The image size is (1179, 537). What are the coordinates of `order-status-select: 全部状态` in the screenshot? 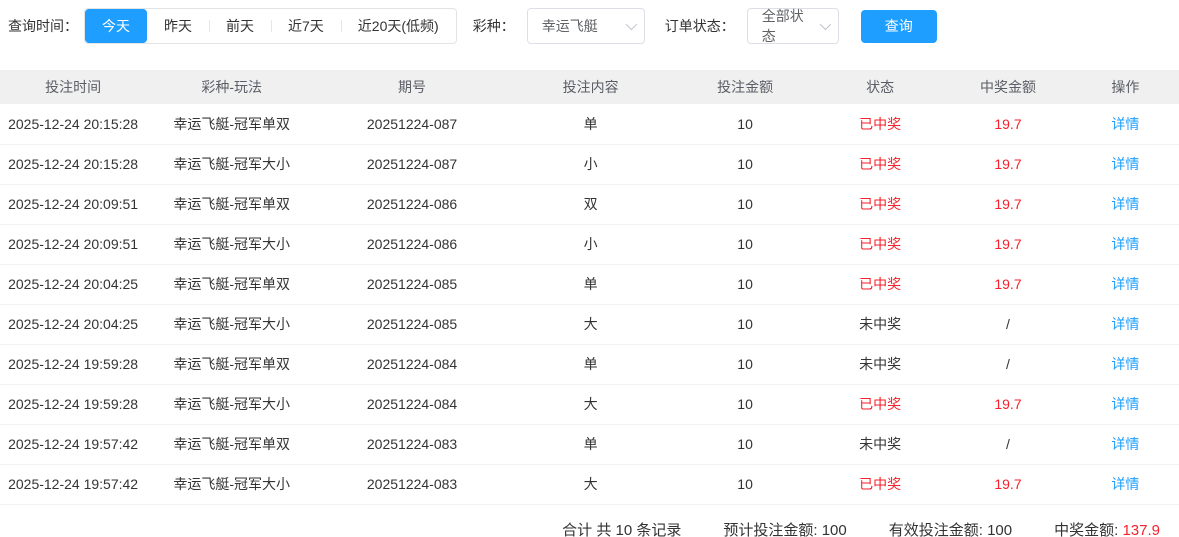 It's located at (792, 26).